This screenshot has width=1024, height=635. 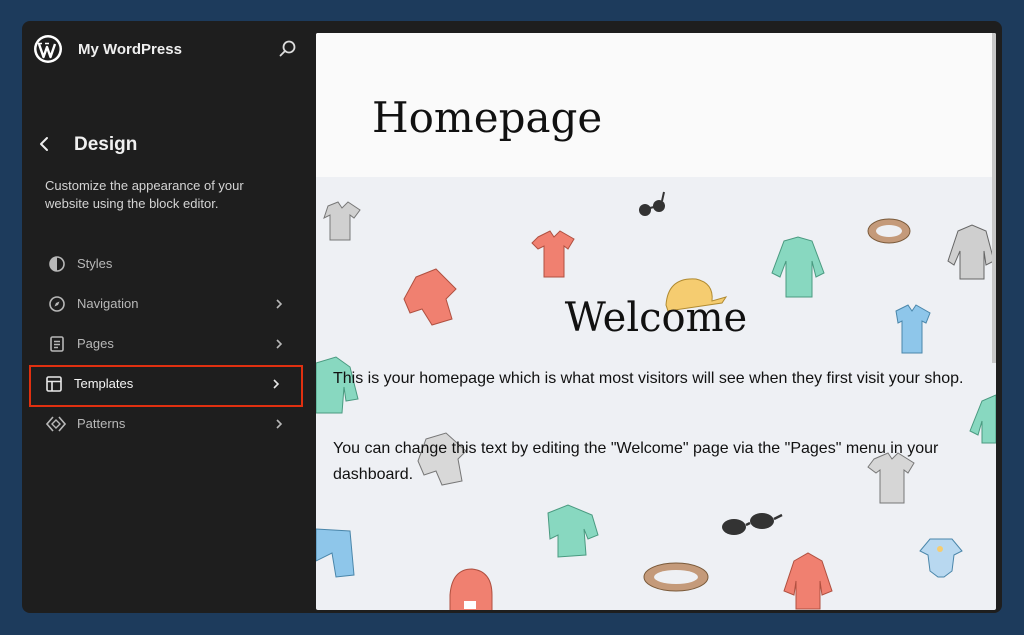 I want to click on sidebar-item-templates: Templates, so click(x=166, y=386).